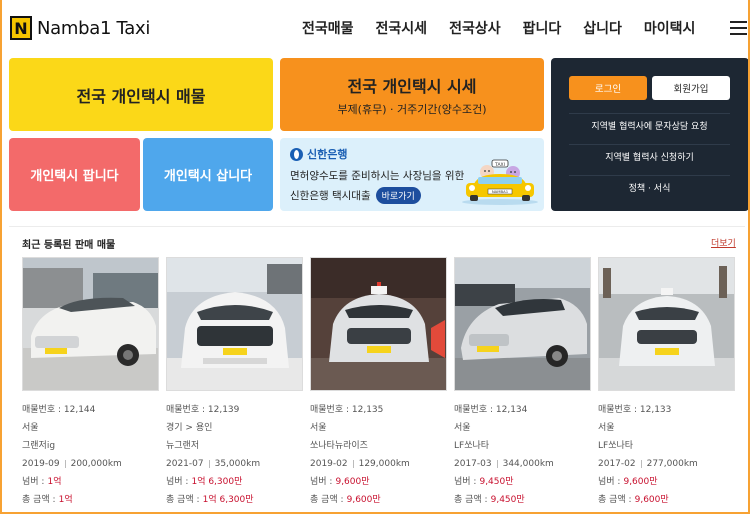 The height and width of the screenshot is (514, 750). Describe the element at coordinates (412, 86) in the screenshot. I see `prices-banner-title: 전국 개인택시 시세` at that location.